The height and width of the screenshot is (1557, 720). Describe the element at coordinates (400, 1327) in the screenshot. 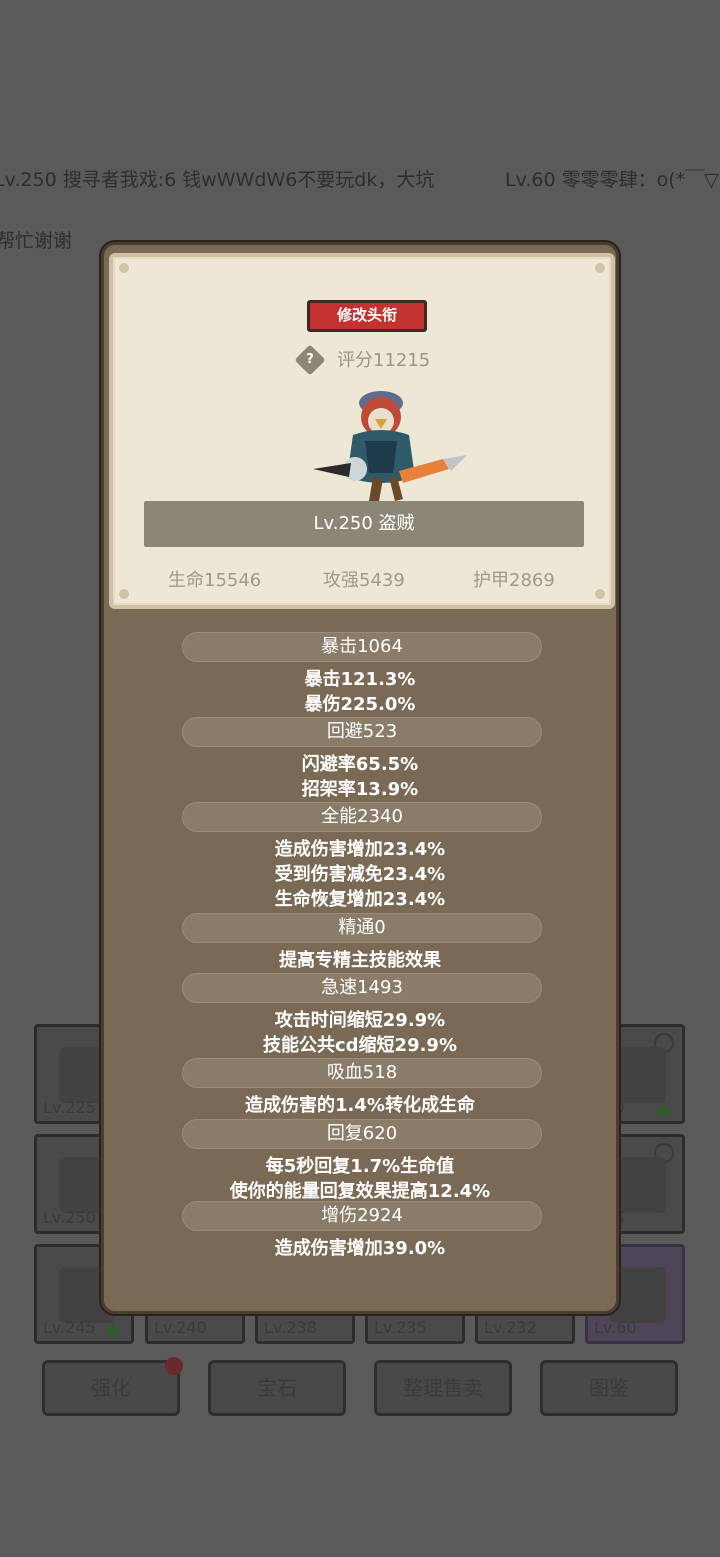

I see `slot-level: Lv.235` at that location.